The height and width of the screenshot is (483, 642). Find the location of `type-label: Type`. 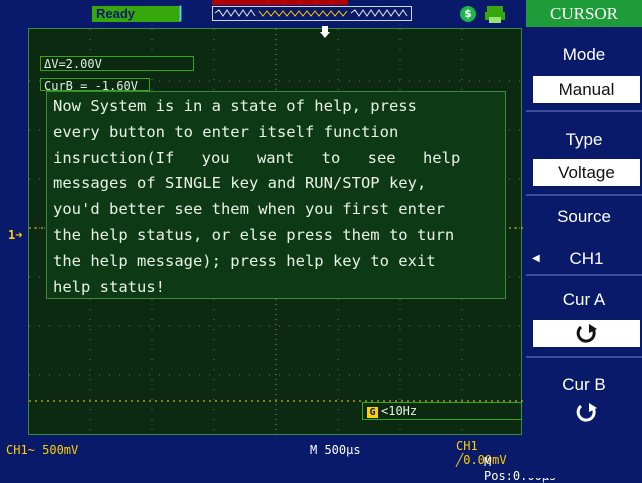

type-label: Type is located at coordinates (584, 139).